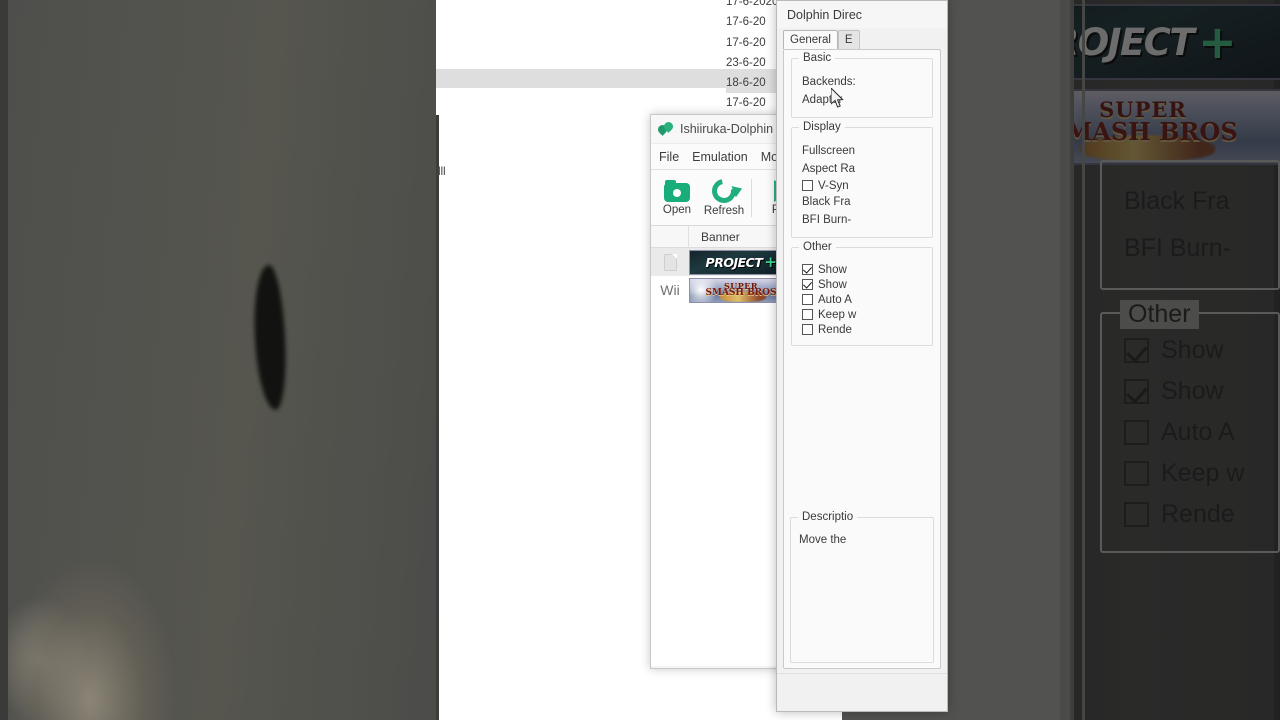 This screenshot has height=720, width=1280. I want to click on description-box: Descriptio Move the, so click(862, 587).